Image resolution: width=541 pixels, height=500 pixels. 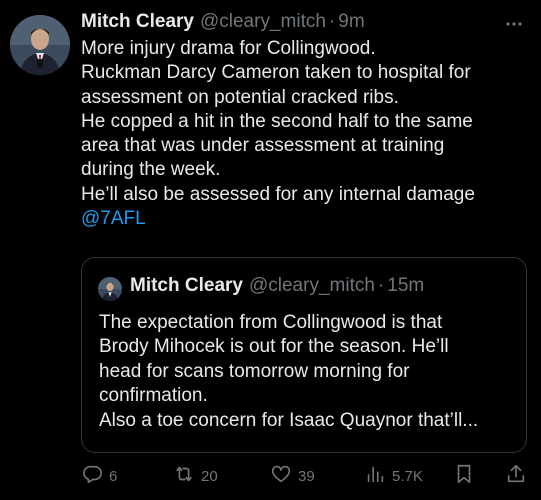 I want to click on share-icon, so click(x=516, y=476).